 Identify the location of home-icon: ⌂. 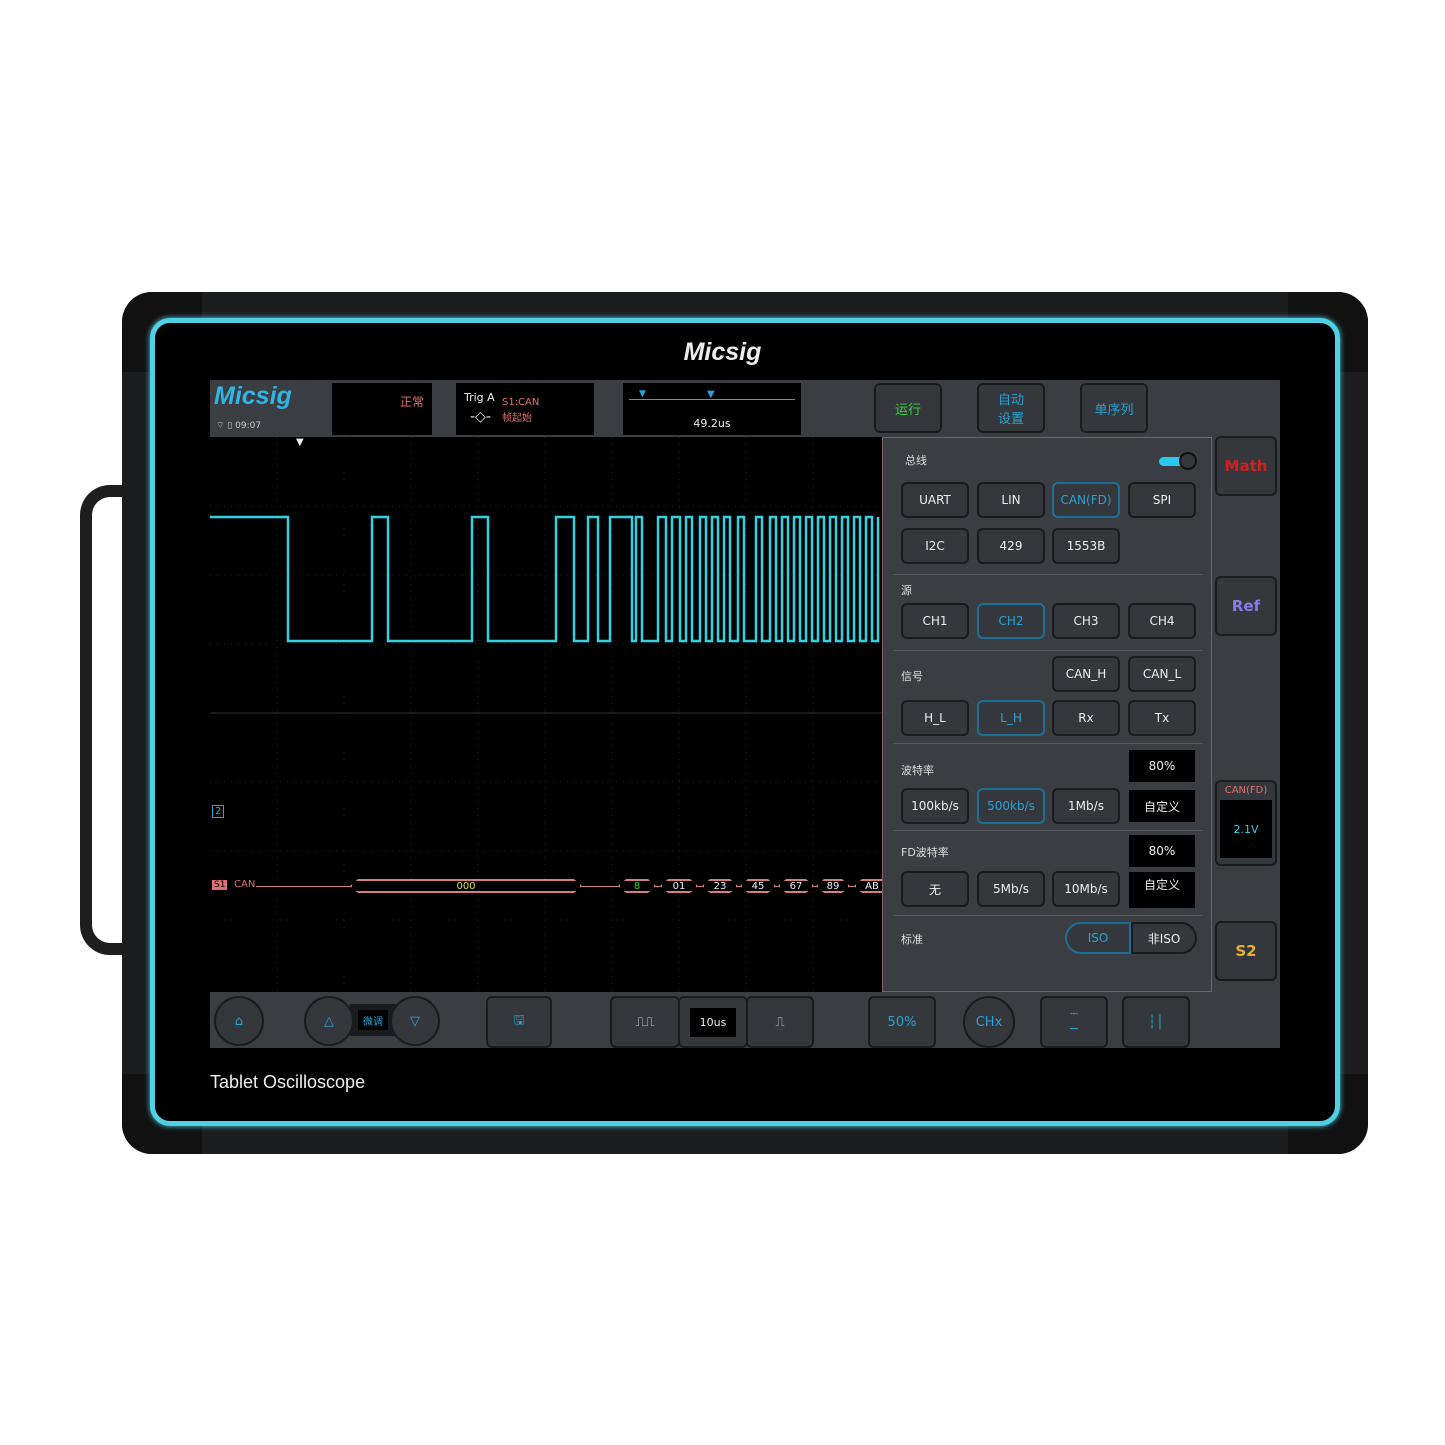
(239, 1021).